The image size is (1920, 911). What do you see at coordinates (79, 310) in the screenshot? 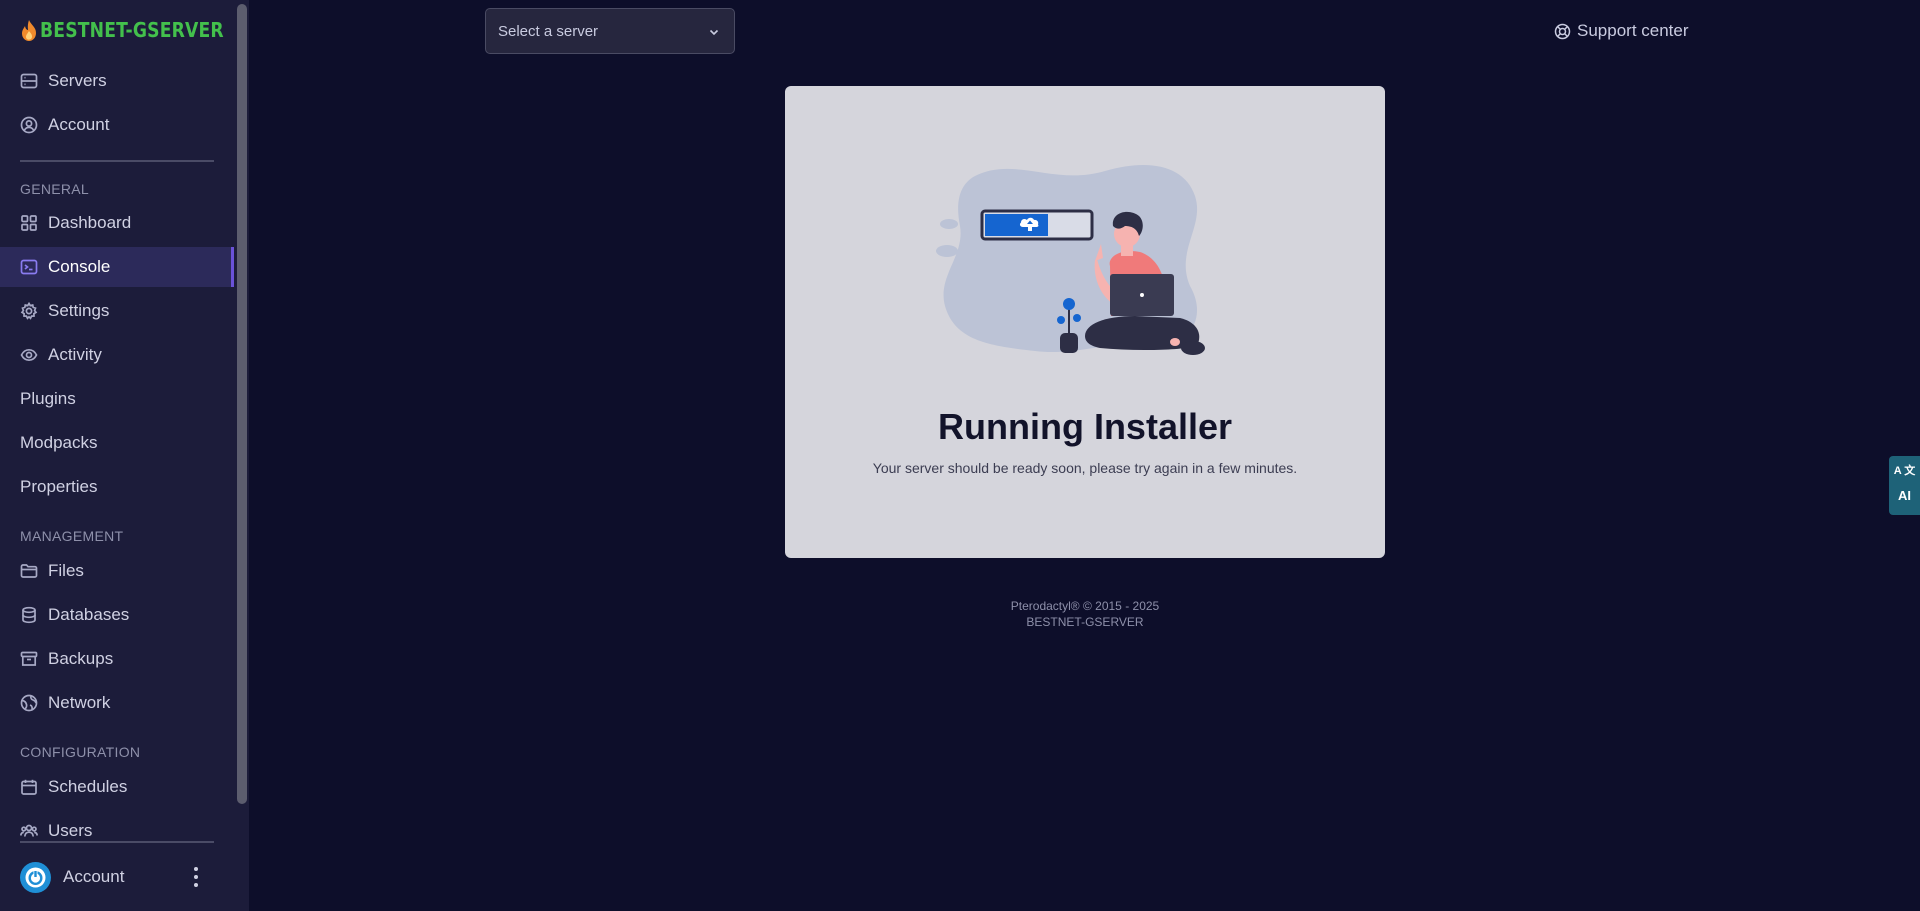
I see `sidebar-item-label: Settings` at bounding box center [79, 310].